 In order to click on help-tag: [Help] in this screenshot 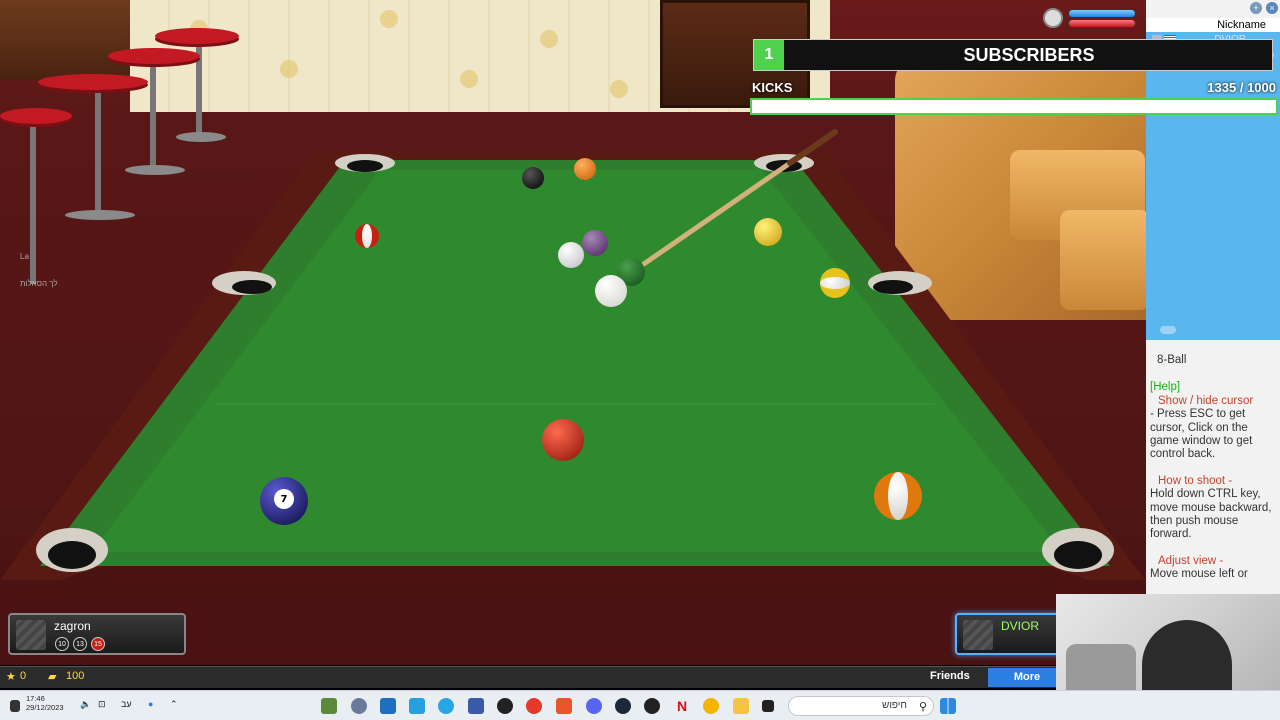, I will do `click(1165, 387)`.